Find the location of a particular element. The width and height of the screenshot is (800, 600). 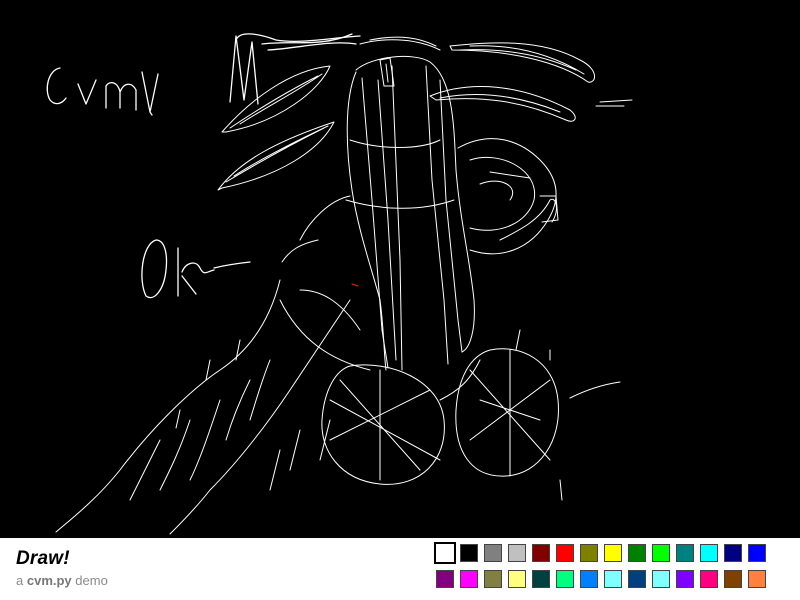

subtitle-prefix: a is located at coordinates (20, 580).